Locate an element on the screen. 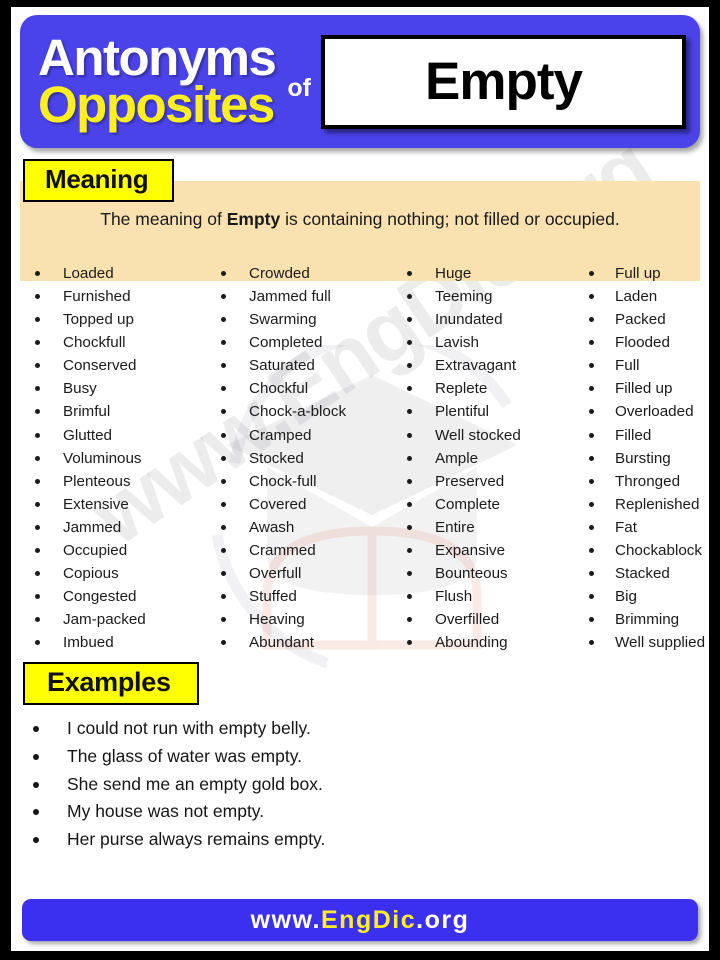  antonym-item: Lavish is located at coordinates (484, 342).